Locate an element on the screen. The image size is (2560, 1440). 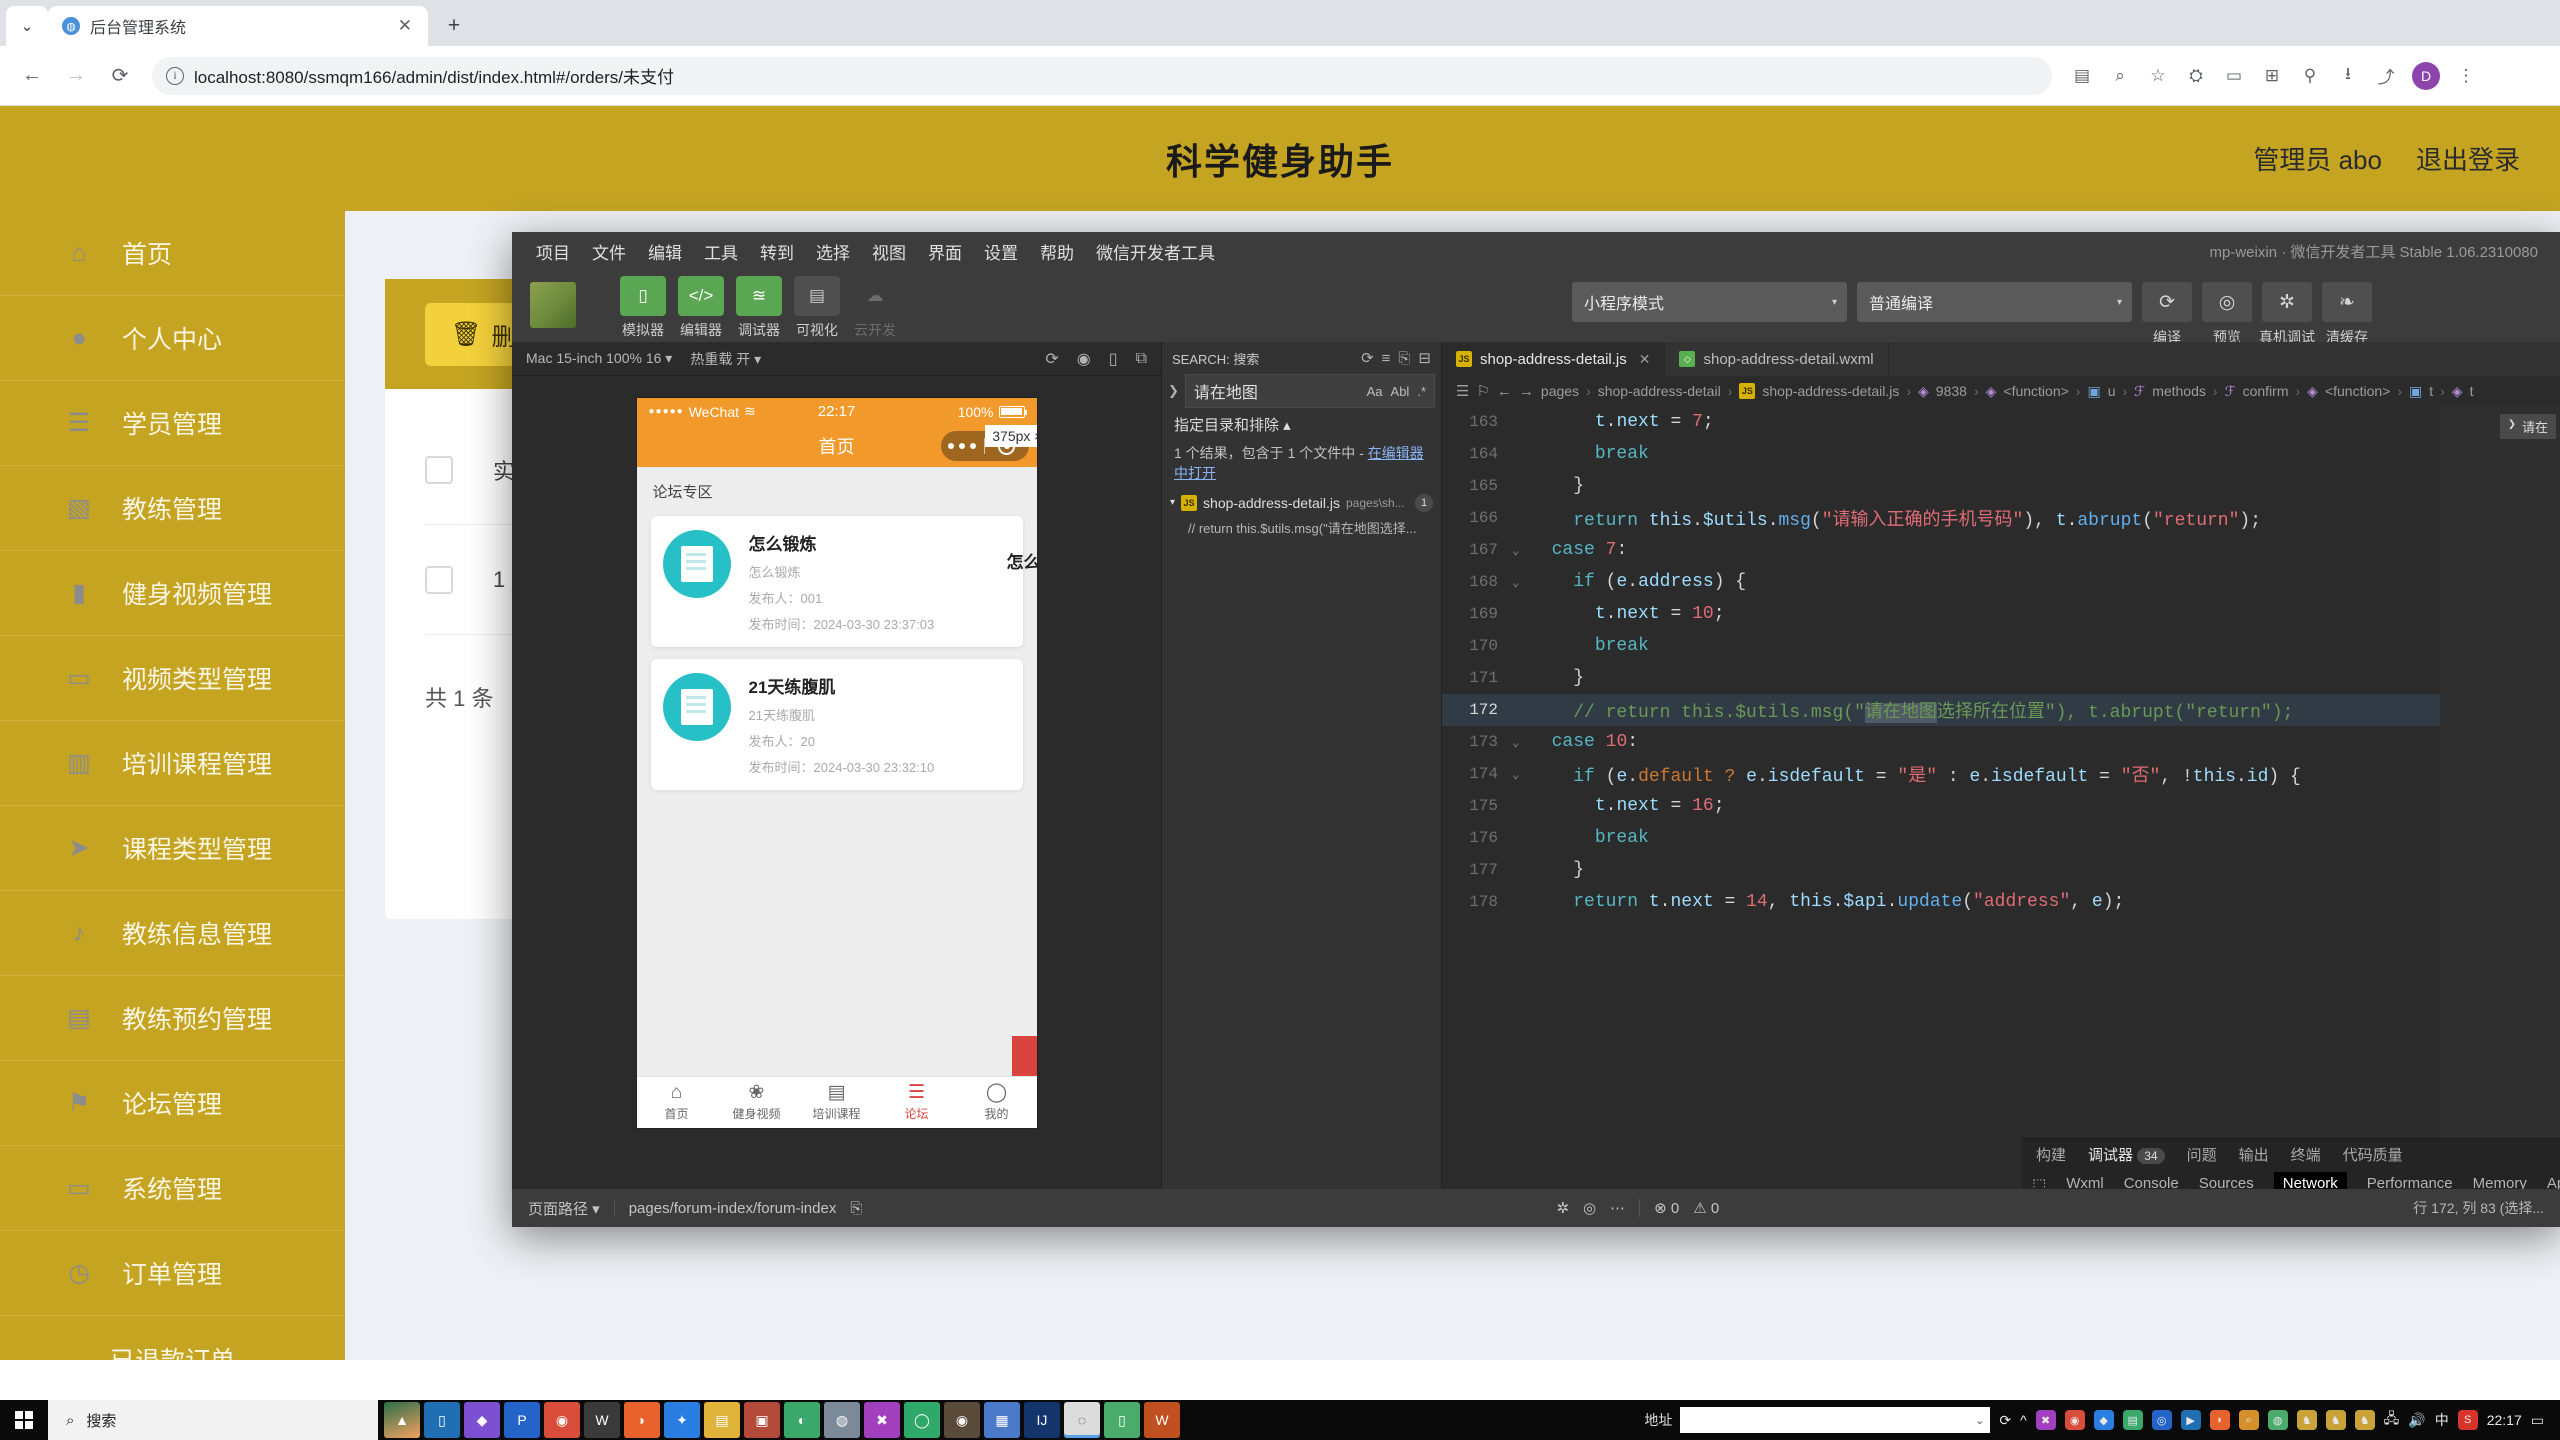
sidebar-item-coaches: ▧ 教练管理 is located at coordinates (172, 508).